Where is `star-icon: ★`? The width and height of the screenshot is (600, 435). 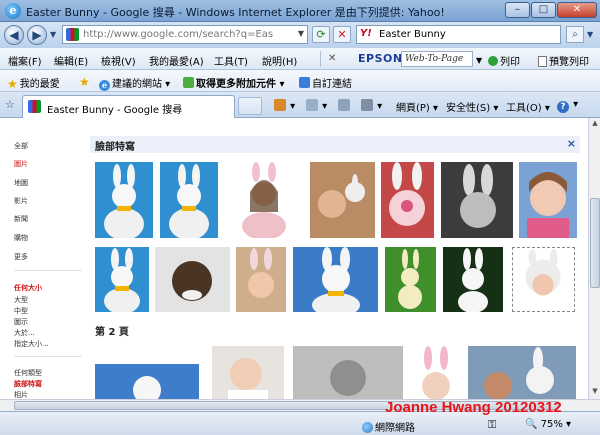
star-icon: ★ is located at coordinates (12, 84).